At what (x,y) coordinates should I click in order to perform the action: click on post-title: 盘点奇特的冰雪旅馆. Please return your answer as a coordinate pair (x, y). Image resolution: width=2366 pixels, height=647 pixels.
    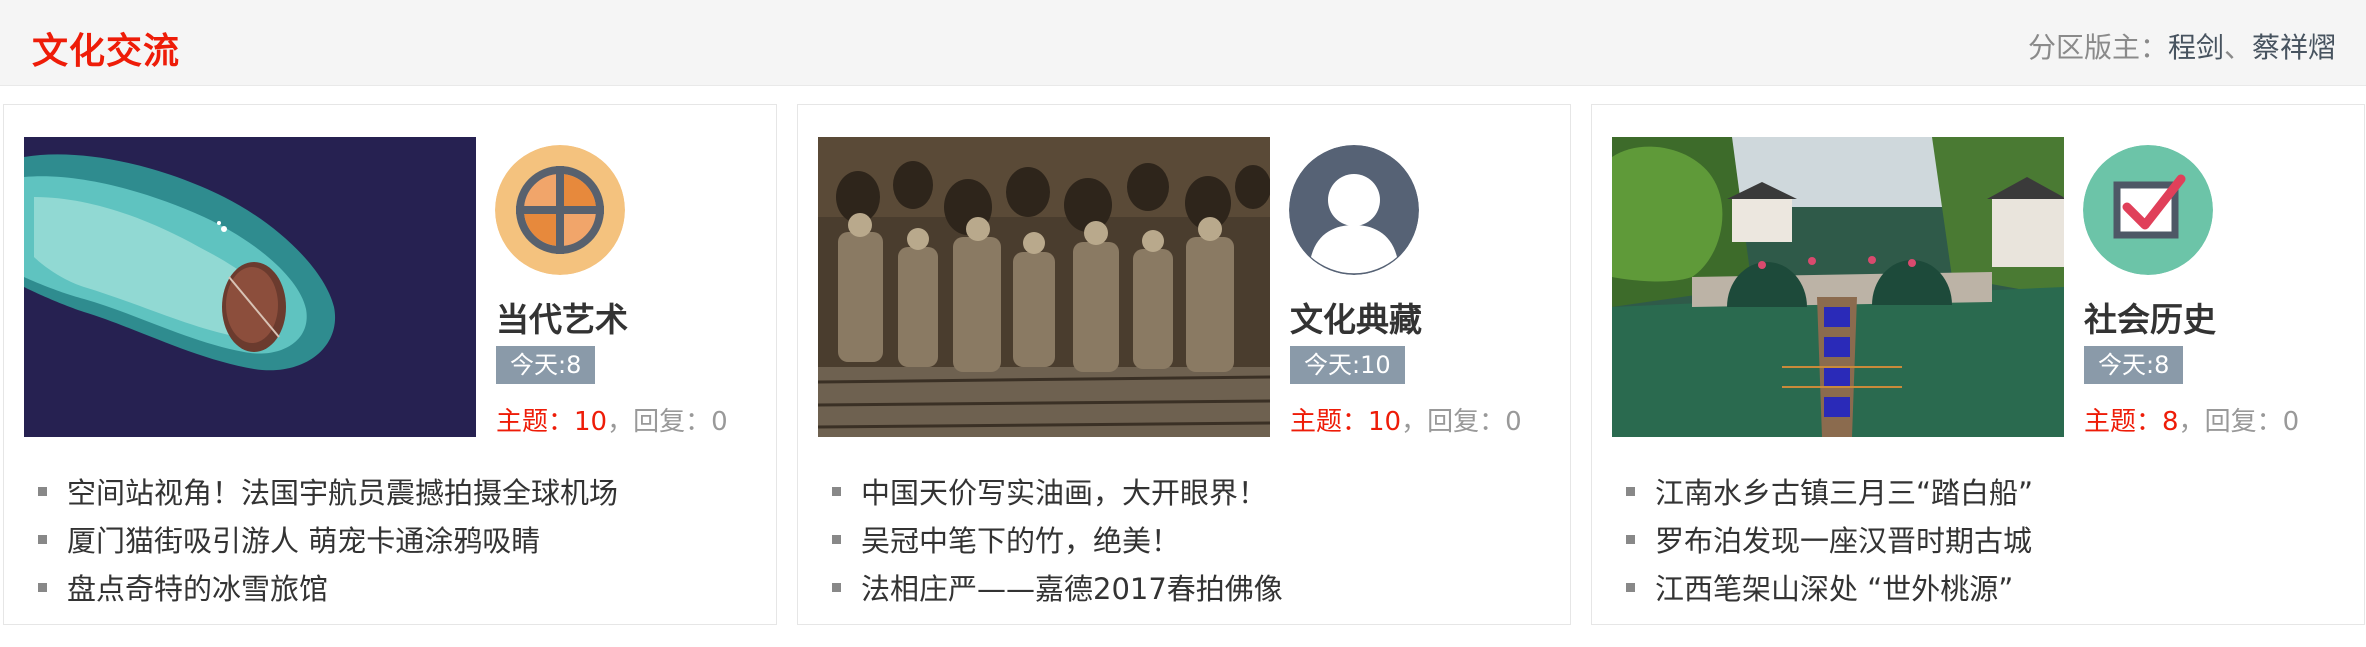
    Looking at the image, I should click on (197, 589).